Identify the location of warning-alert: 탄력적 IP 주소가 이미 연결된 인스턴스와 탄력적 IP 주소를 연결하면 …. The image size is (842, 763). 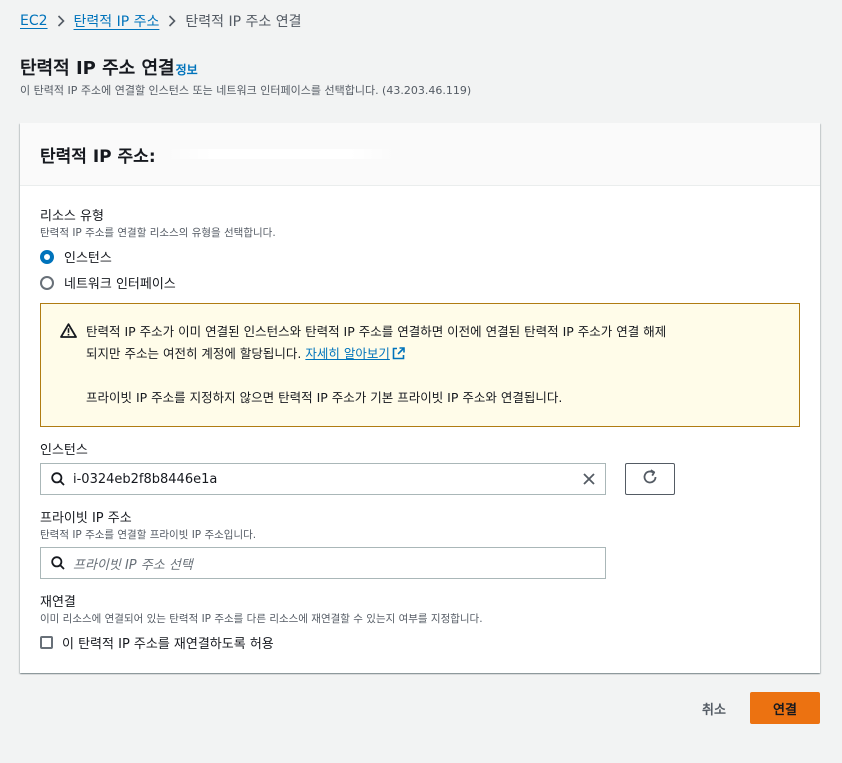
(420, 365).